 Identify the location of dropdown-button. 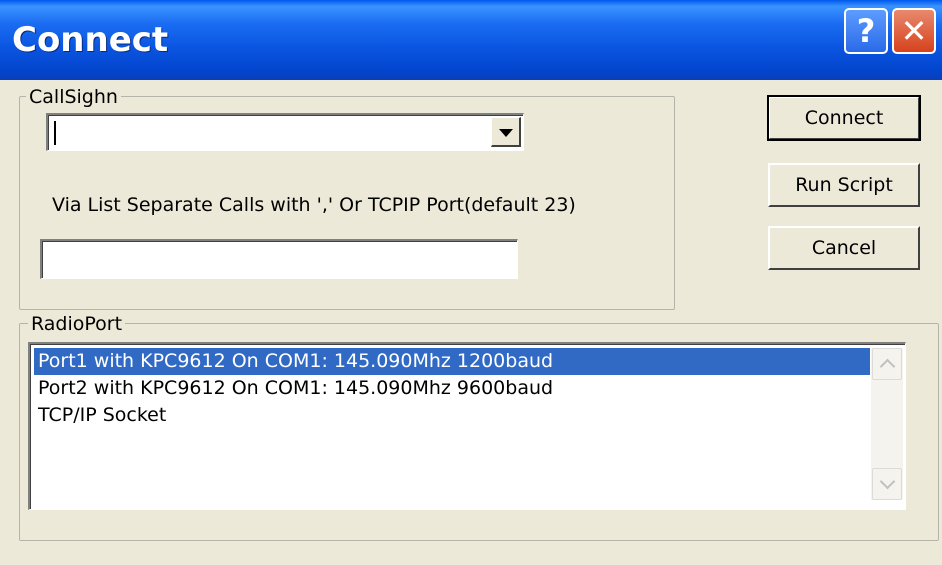
(506, 132).